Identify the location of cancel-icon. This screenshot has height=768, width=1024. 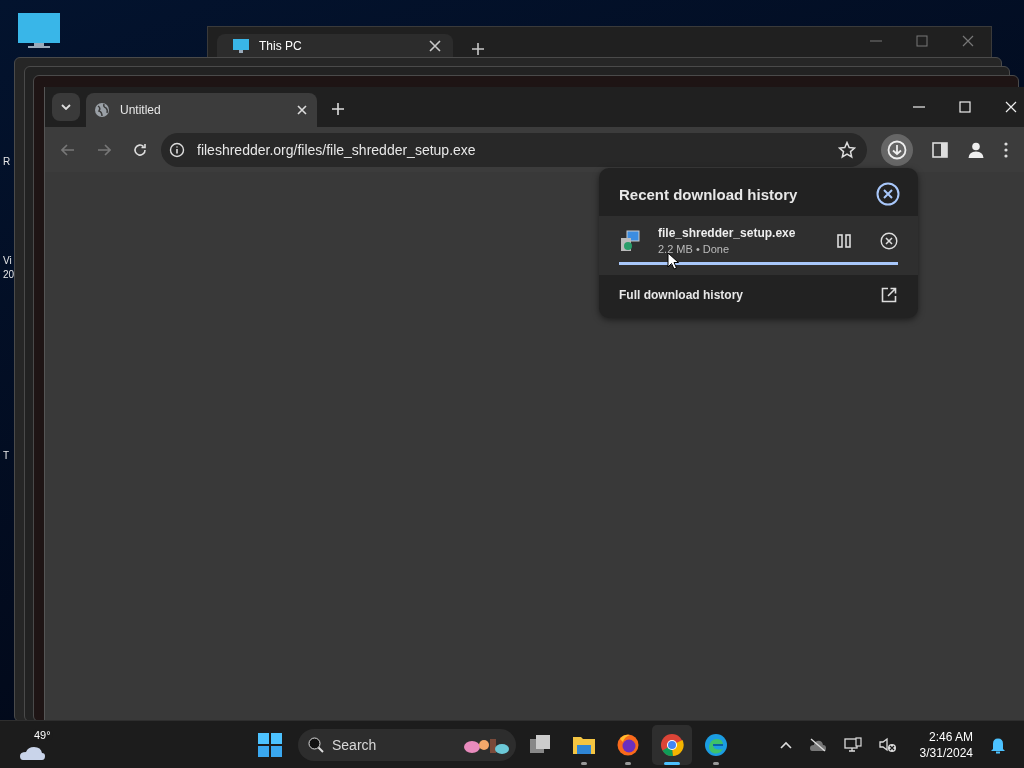
(889, 240).